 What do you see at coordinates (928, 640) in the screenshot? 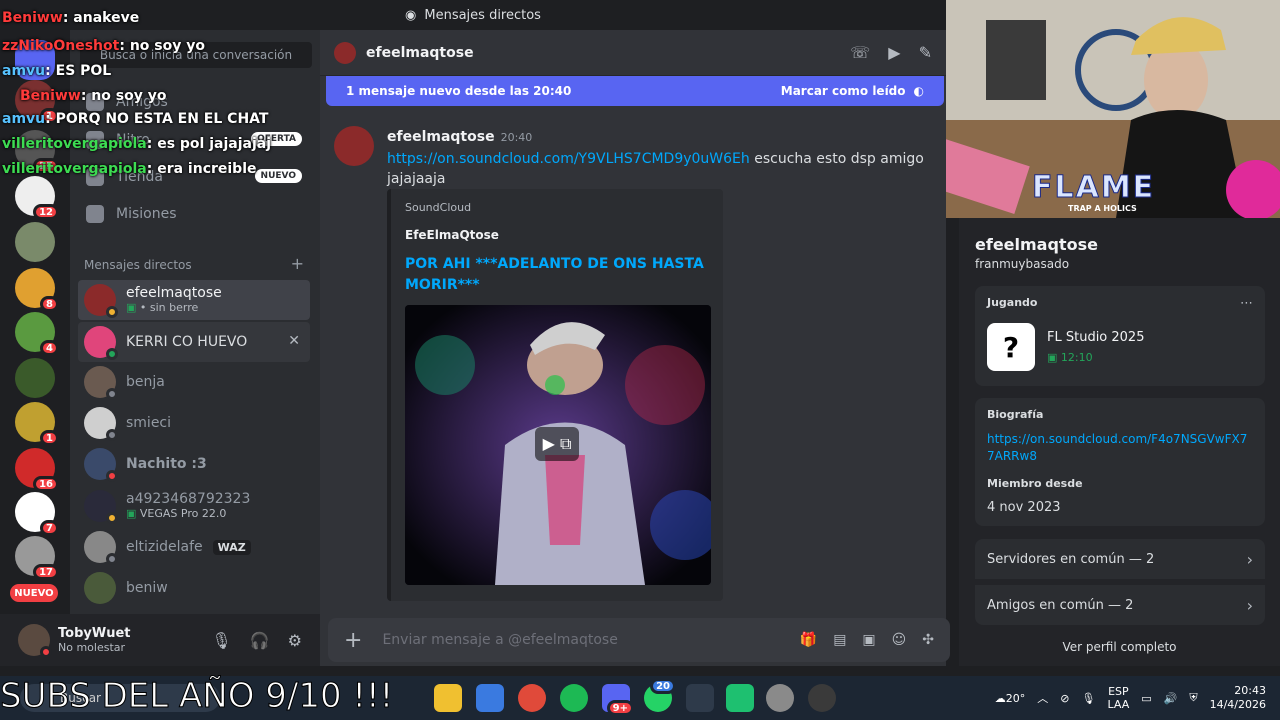
I see `apps-icon: ✣` at bounding box center [928, 640].